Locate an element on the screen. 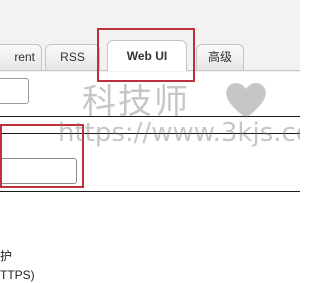 The width and height of the screenshot is (320, 283). option-text-field is located at coordinates (14, 91).